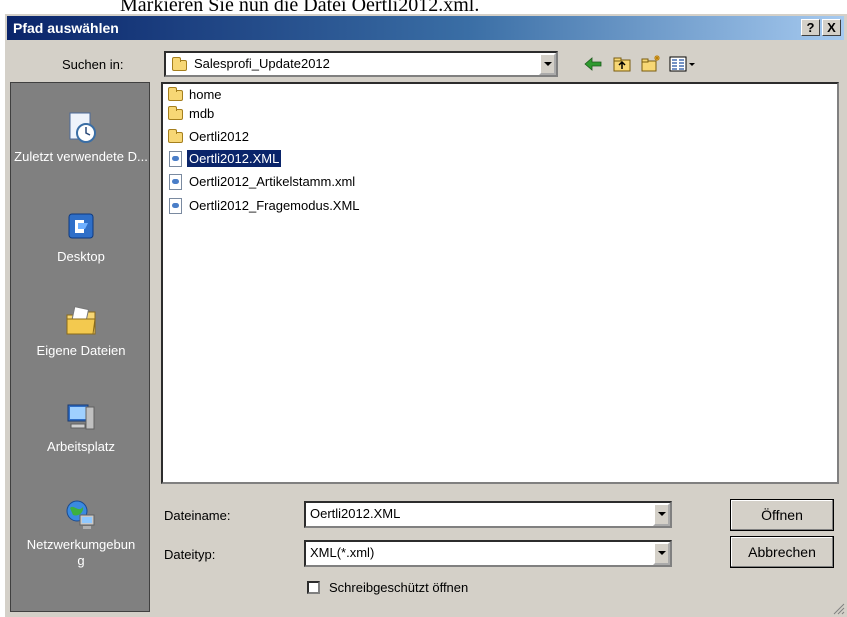  Describe the element at coordinates (66, 28) in the screenshot. I see `dialog-title: Pfad auswählen` at that location.